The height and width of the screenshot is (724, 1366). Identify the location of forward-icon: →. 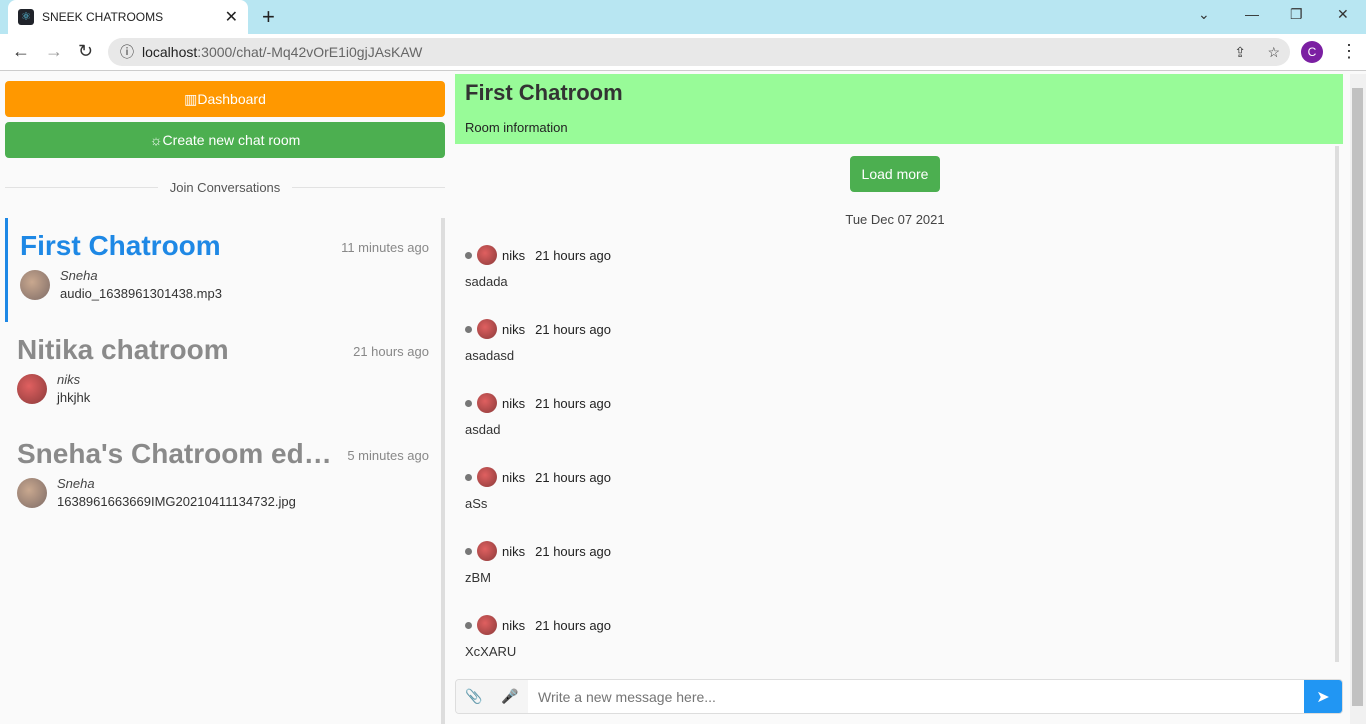
(54, 51).